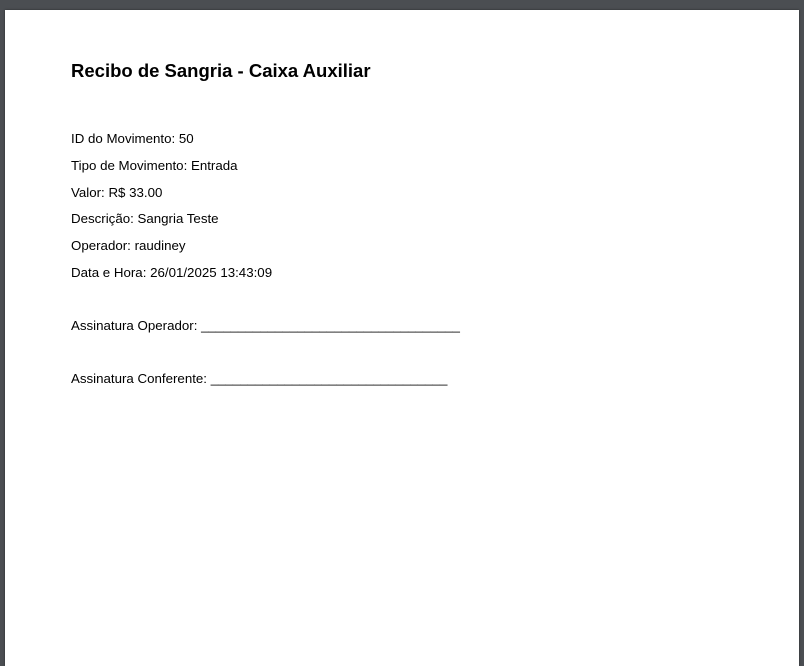 The height and width of the screenshot is (666, 804). Describe the element at coordinates (145, 218) in the screenshot. I see `field-description: Descrição: Sangria Teste` at that location.